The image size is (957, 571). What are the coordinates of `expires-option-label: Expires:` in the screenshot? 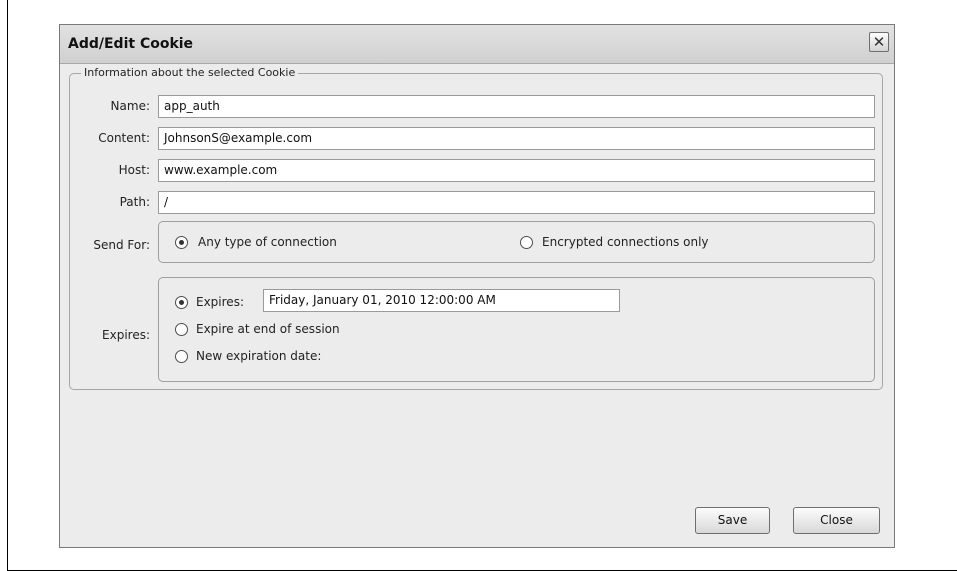 It's located at (220, 302).